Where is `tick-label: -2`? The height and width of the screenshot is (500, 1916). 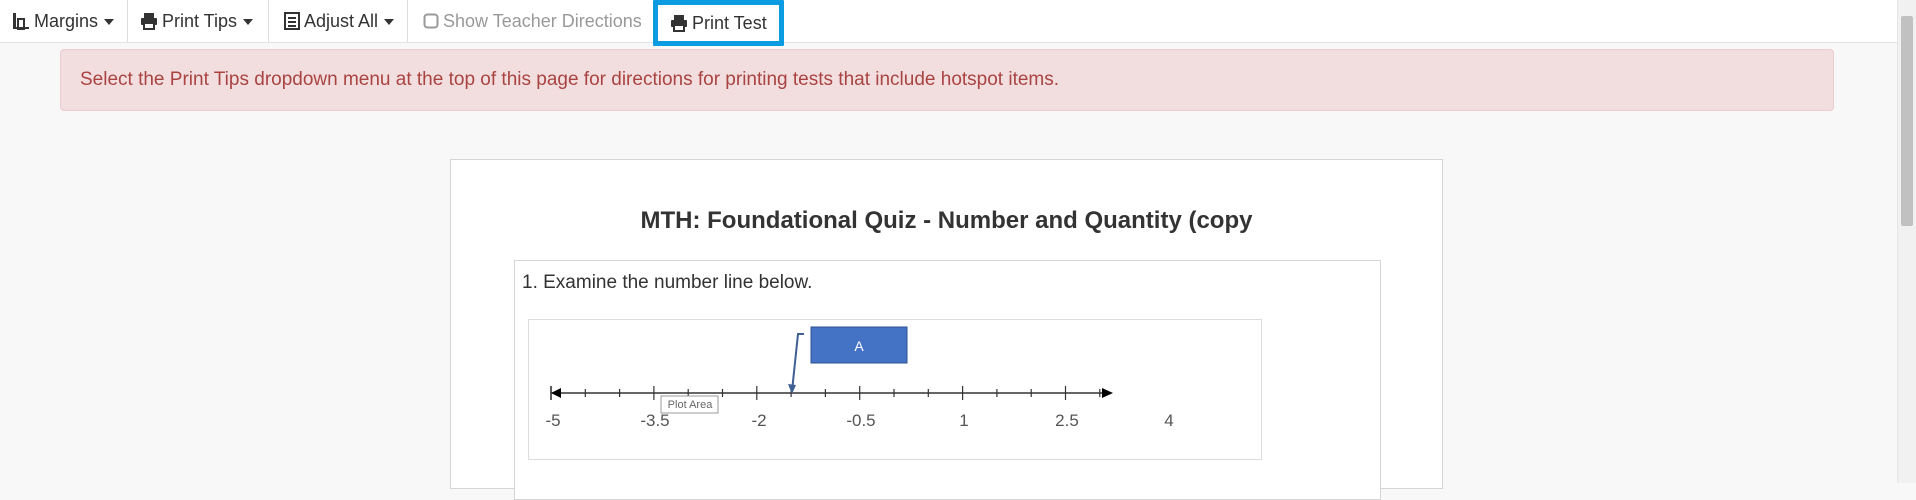 tick-label: -2 is located at coordinates (758, 420).